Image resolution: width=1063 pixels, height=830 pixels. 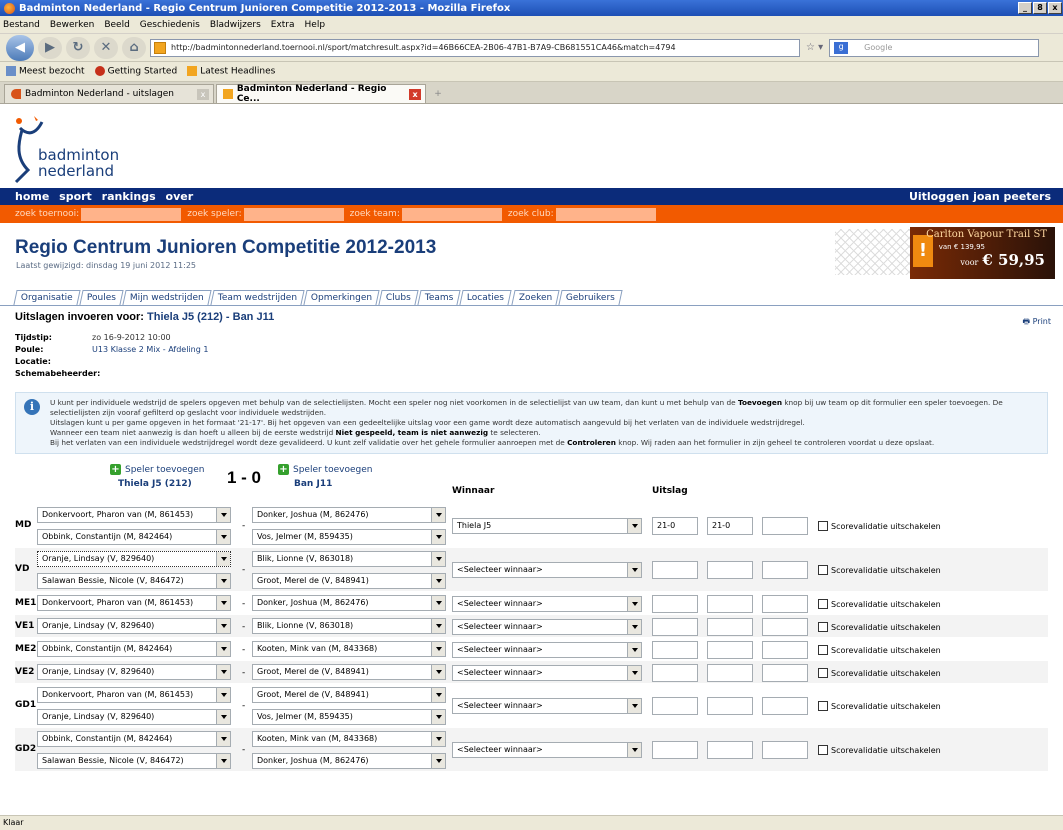 I want to click on add-away-player-button: + Speler toevoegen, so click(x=325, y=469).